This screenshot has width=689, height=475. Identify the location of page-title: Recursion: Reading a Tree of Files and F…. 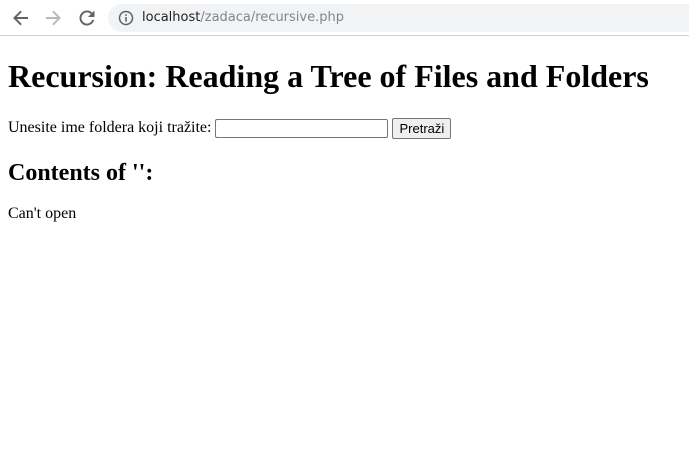
(328, 76).